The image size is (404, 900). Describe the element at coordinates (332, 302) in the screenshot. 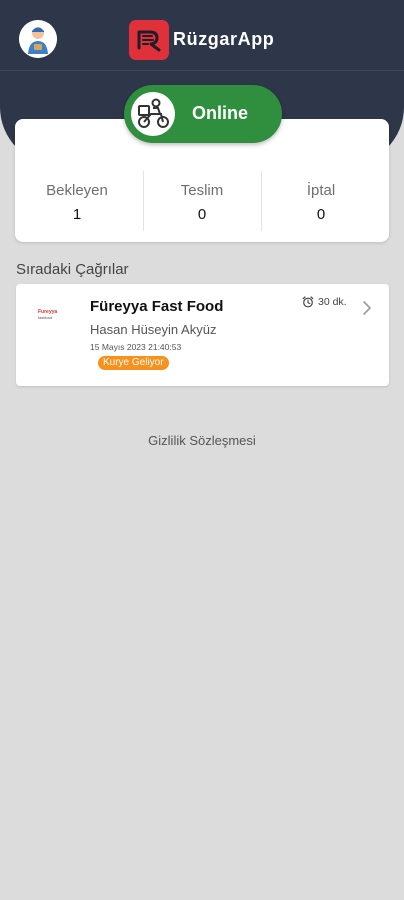

I see `order-eta-text: 30 dk.` at that location.